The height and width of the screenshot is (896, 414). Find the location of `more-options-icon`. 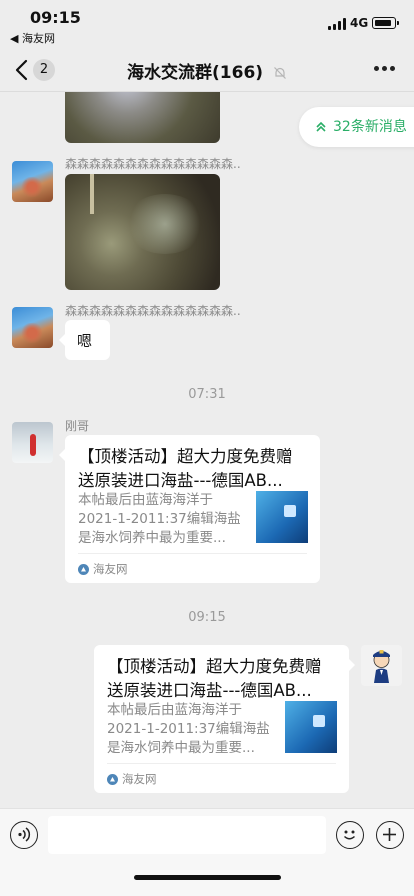

more-options-icon is located at coordinates (385, 69).